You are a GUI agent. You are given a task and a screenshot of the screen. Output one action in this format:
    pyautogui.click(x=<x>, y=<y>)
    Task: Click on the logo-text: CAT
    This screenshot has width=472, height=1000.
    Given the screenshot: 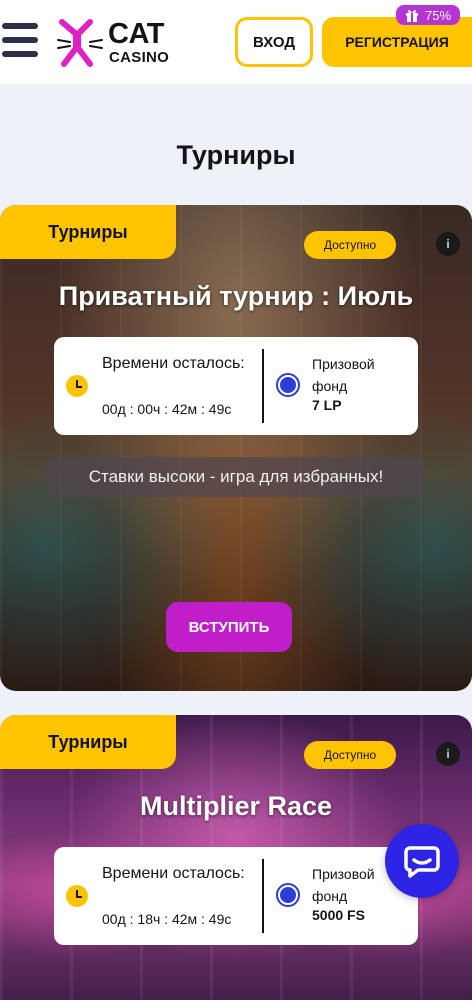 What is the action you would take?
    pyautogui.click(x=136, y=34)
    